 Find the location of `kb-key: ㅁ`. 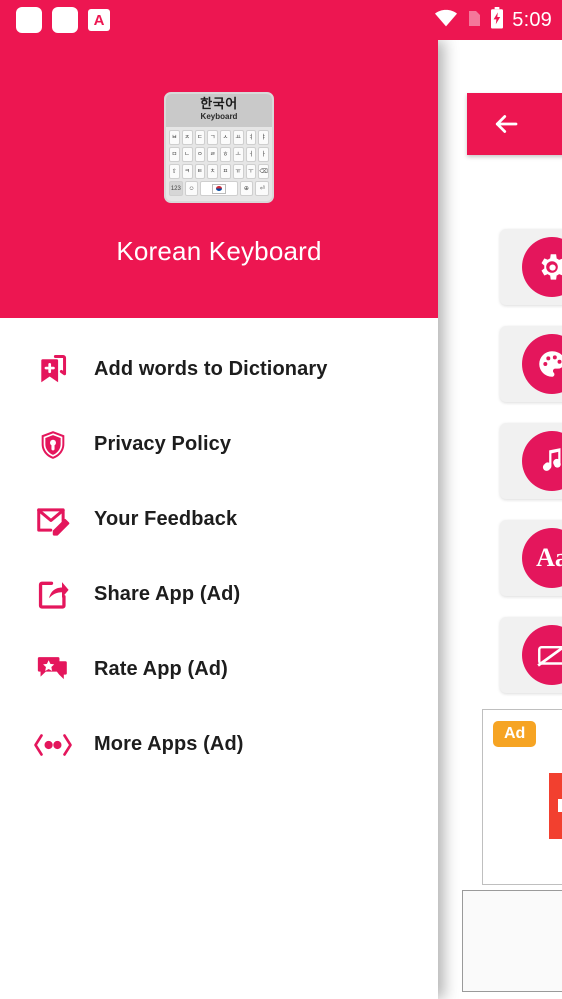

kb-key: ㅁ is located at coordinates (174, 154).